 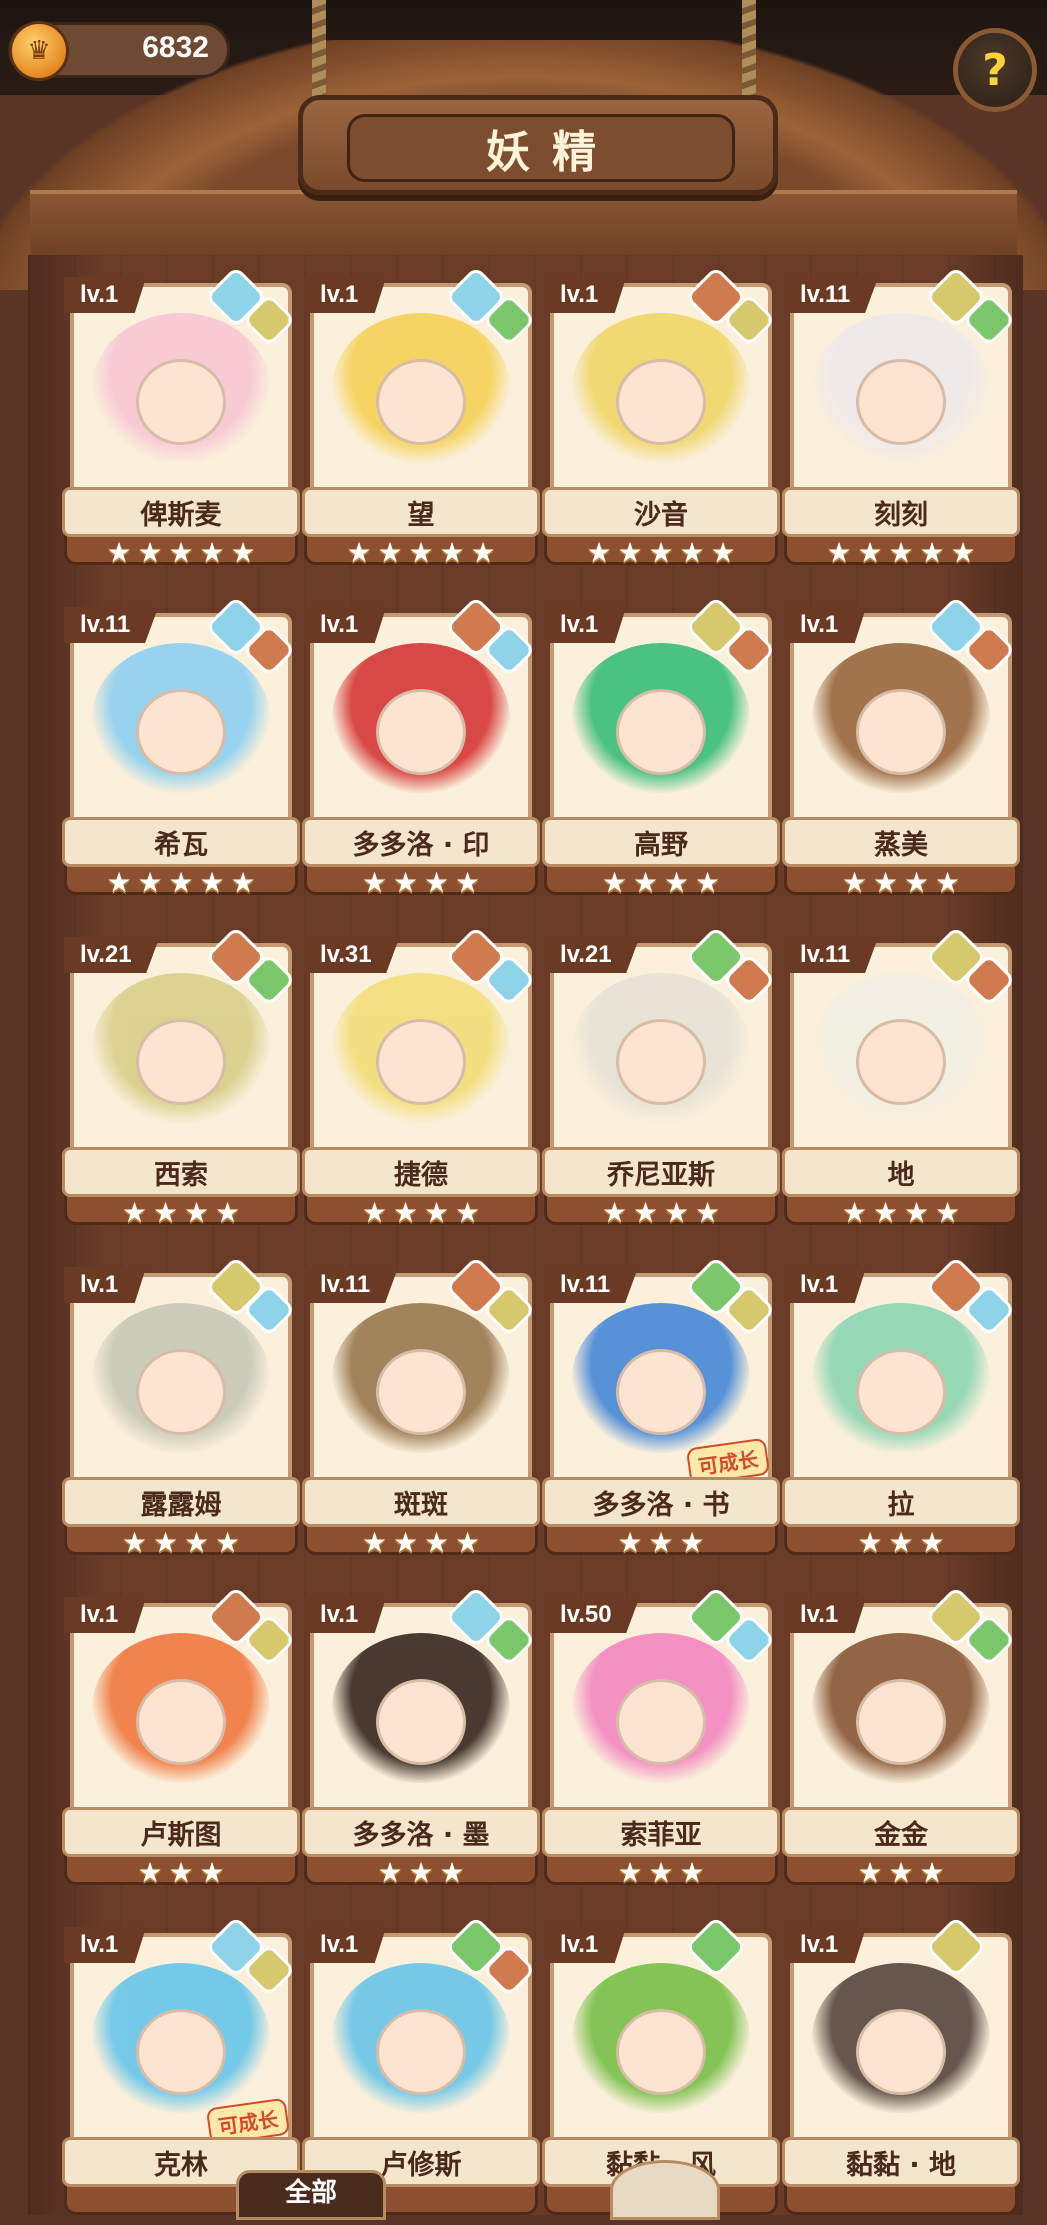 What do you see at coordinates (901, 2162) in the screenshot?
I see `fairy-name: 黏黏 · 地` at bounding box center [901, 2162].